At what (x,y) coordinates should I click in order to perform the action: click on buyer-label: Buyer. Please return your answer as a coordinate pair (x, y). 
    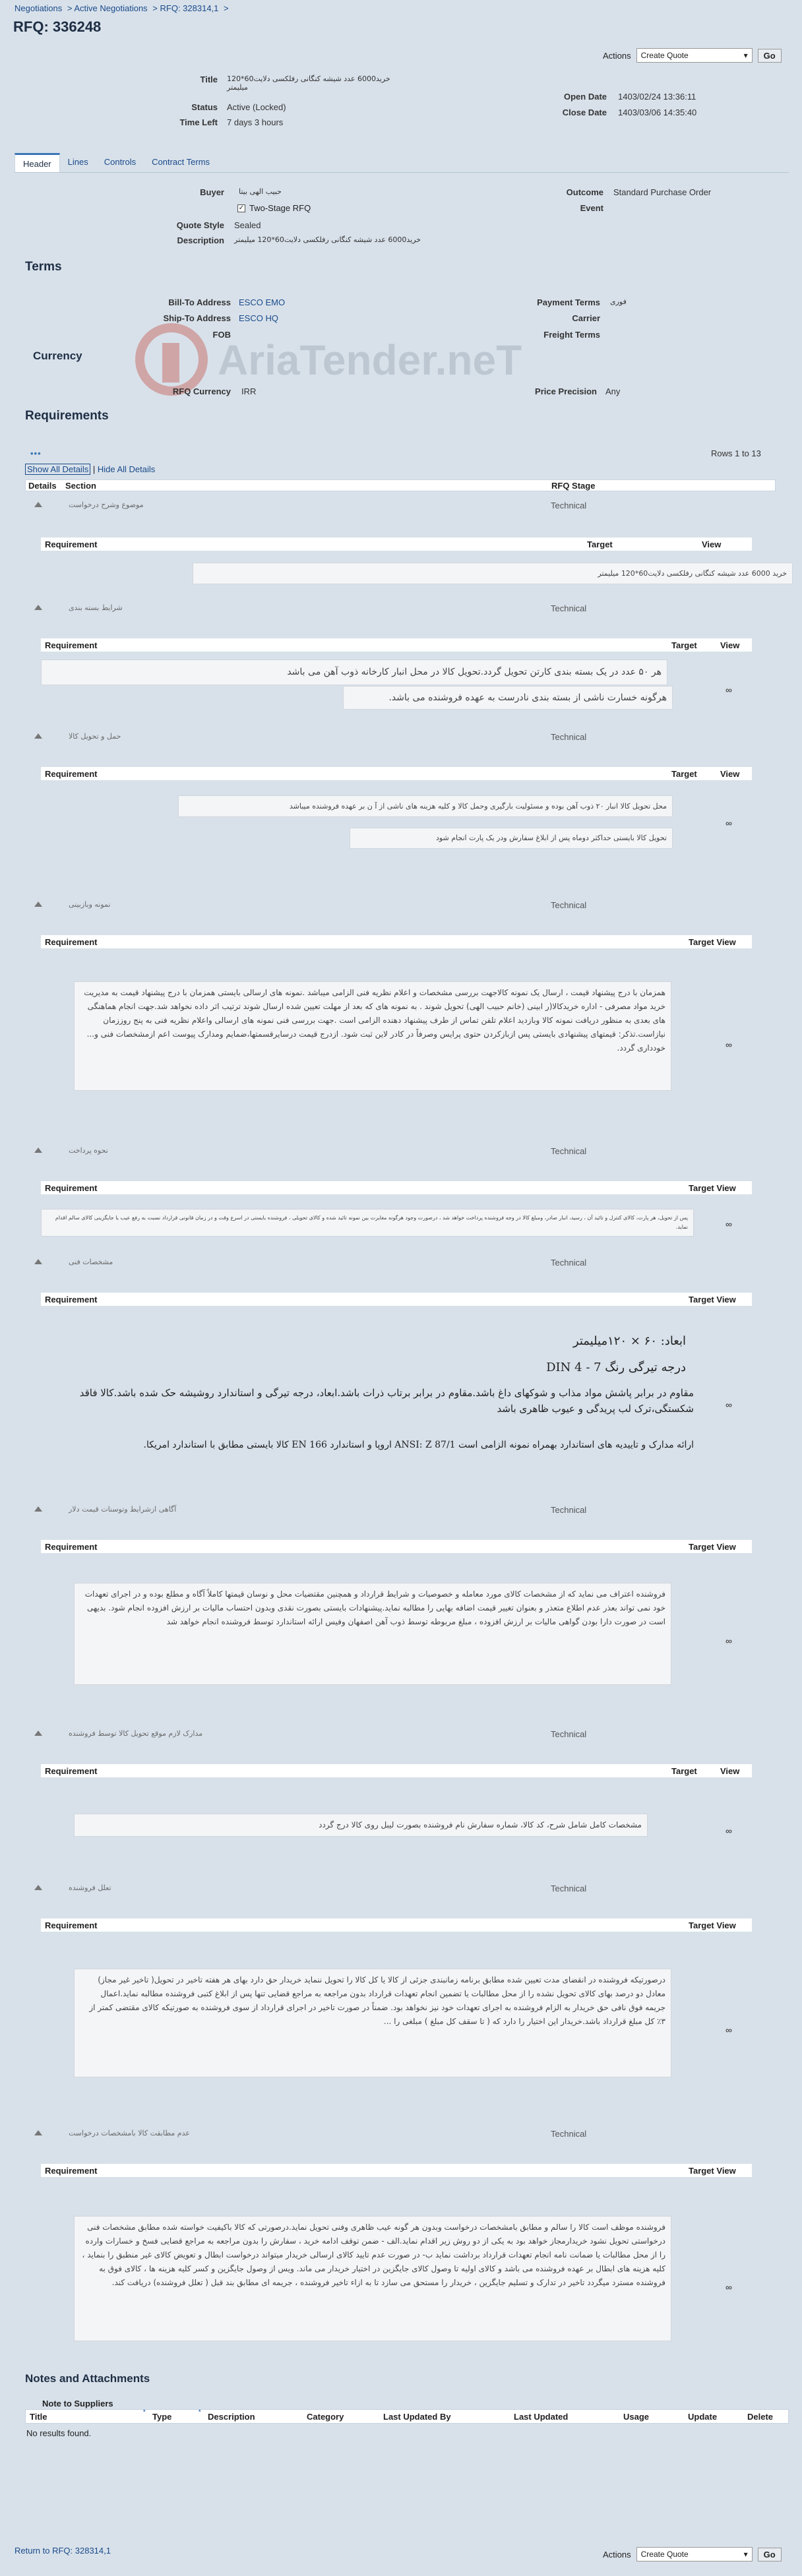
    Looking at the image, I should click on (212, 192).